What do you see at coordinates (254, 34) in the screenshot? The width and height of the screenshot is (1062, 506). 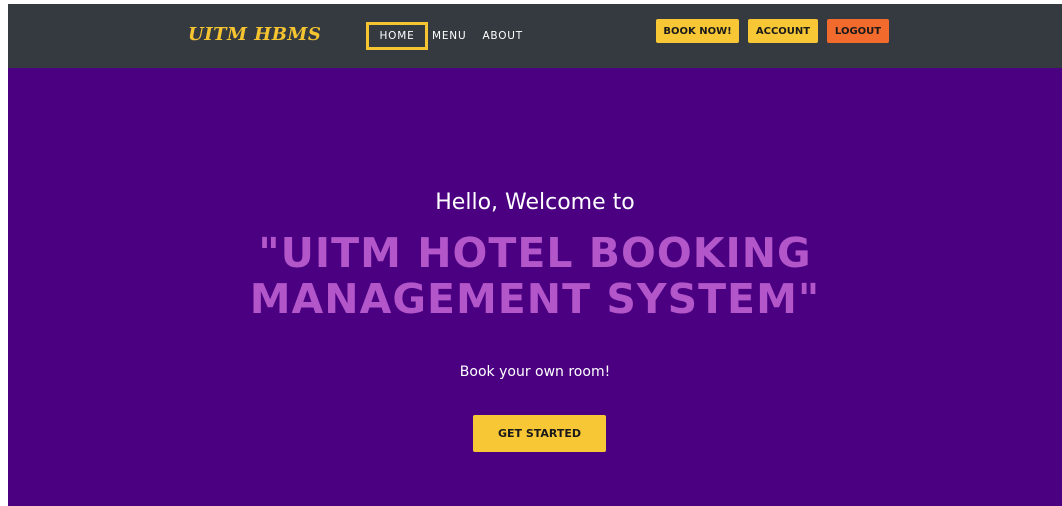 I see `brand-logo: UITM HBMS` at bounding box center [254, 34].